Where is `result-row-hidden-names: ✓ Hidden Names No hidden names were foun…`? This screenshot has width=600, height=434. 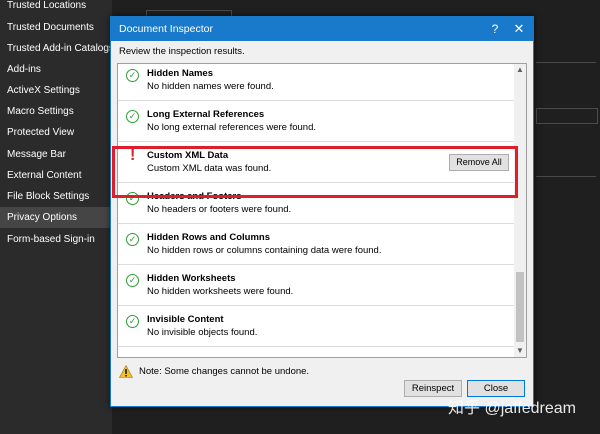 result-row-hidden-names: ✓ Hidden Names No hidden names were foun… is located at coordinates (316, 82).